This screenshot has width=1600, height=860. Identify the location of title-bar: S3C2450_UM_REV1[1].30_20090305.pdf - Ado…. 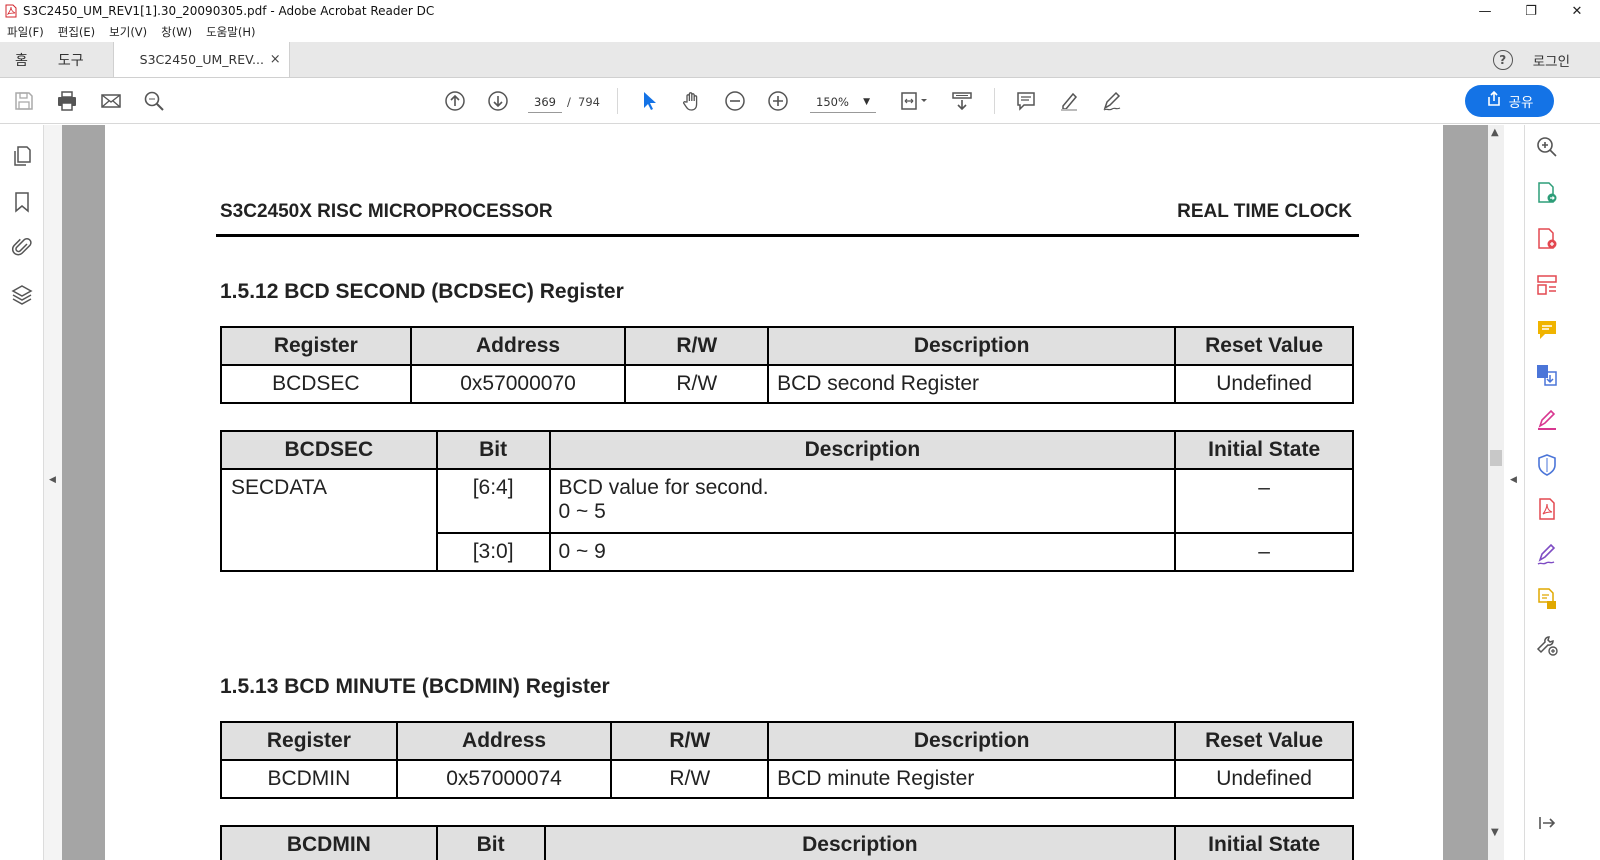
(800, 11).